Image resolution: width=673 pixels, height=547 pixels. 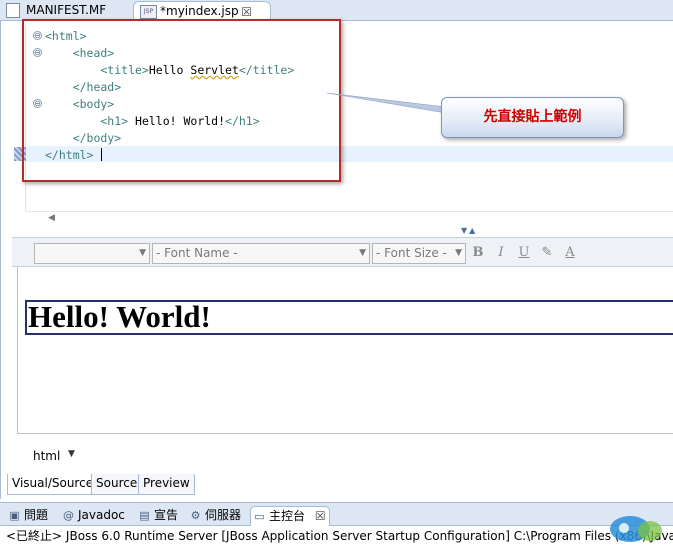 I want to click on font-size-value: - Font Size -, so click(x=411, y=253).